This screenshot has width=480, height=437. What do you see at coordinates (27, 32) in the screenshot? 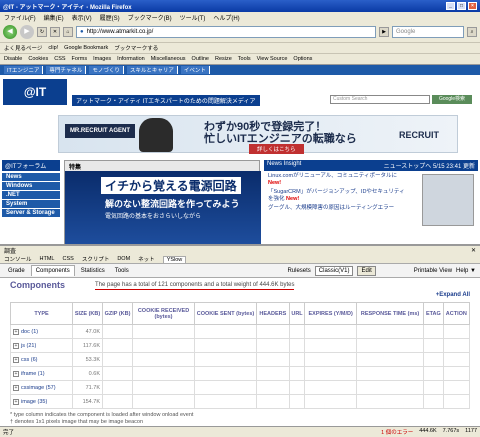
I see `forward-button: ▶` at bounding box center [27, 32].